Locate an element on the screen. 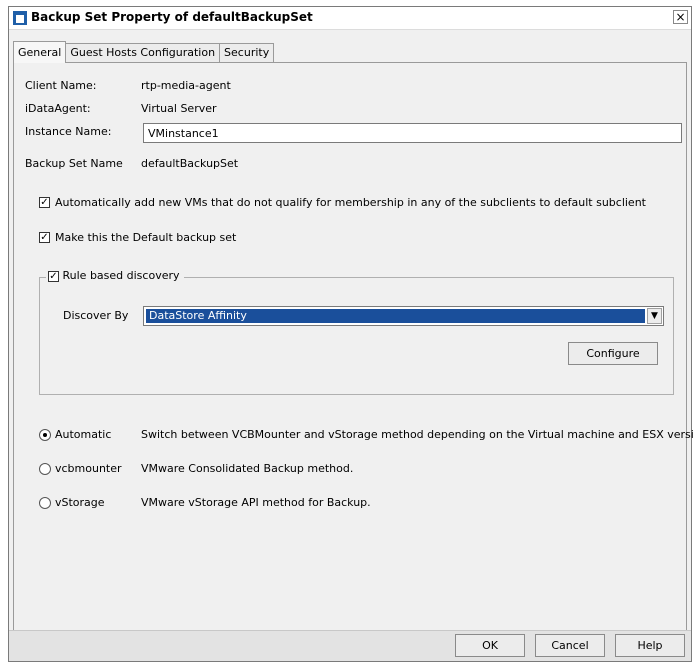 The width and height of the screenshot is (694, 664). close-icon: × is located at coordinates (680, 17).